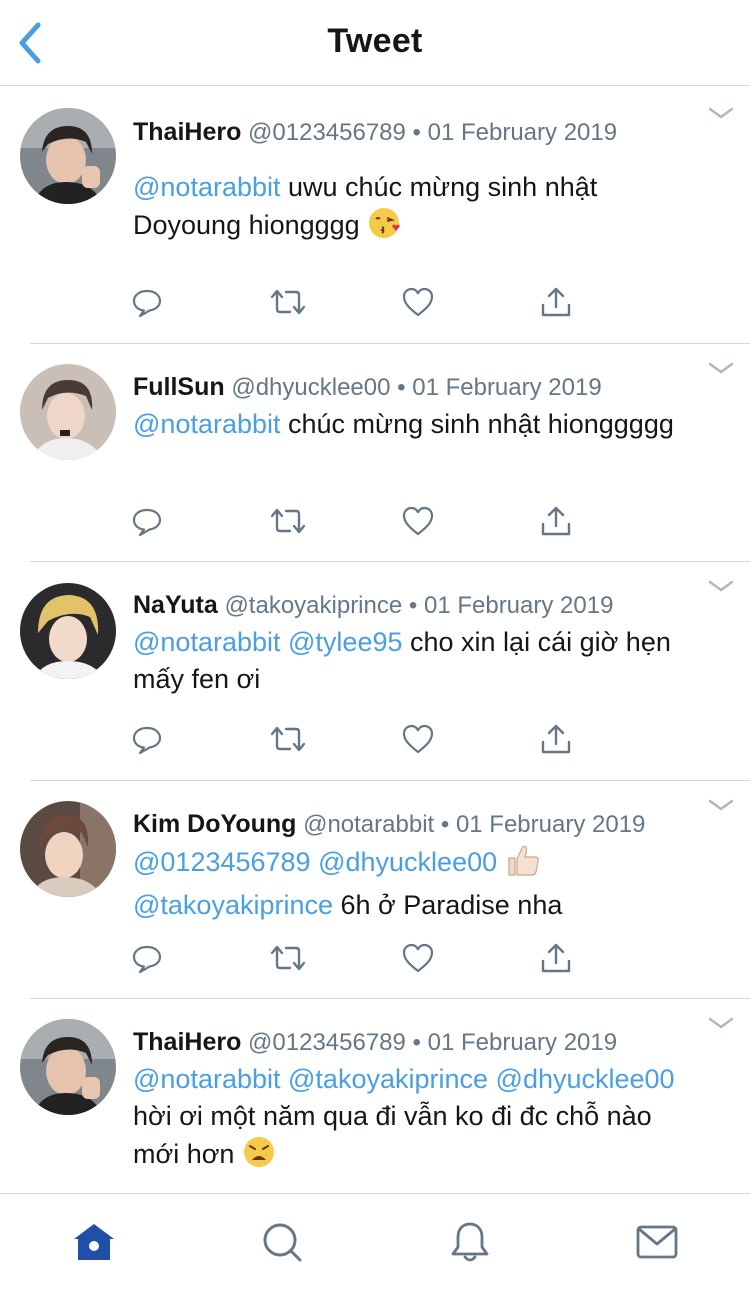 The width and height of the screenshot is (750, 1292). I want to click on author-handle: @dhyucklee00, so click(310, 387).